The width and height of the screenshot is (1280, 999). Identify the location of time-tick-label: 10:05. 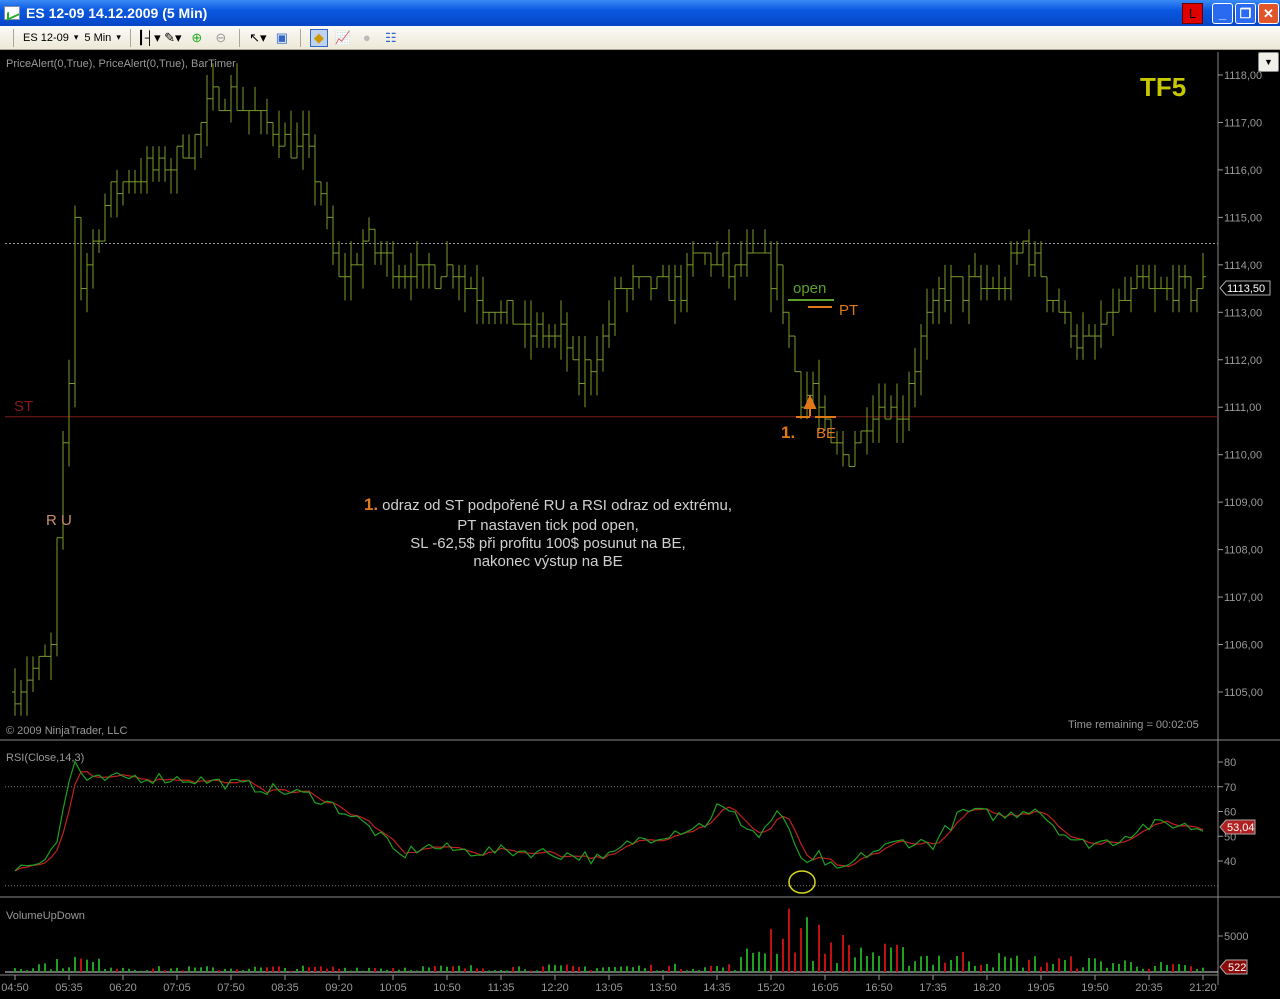
(393, 988).